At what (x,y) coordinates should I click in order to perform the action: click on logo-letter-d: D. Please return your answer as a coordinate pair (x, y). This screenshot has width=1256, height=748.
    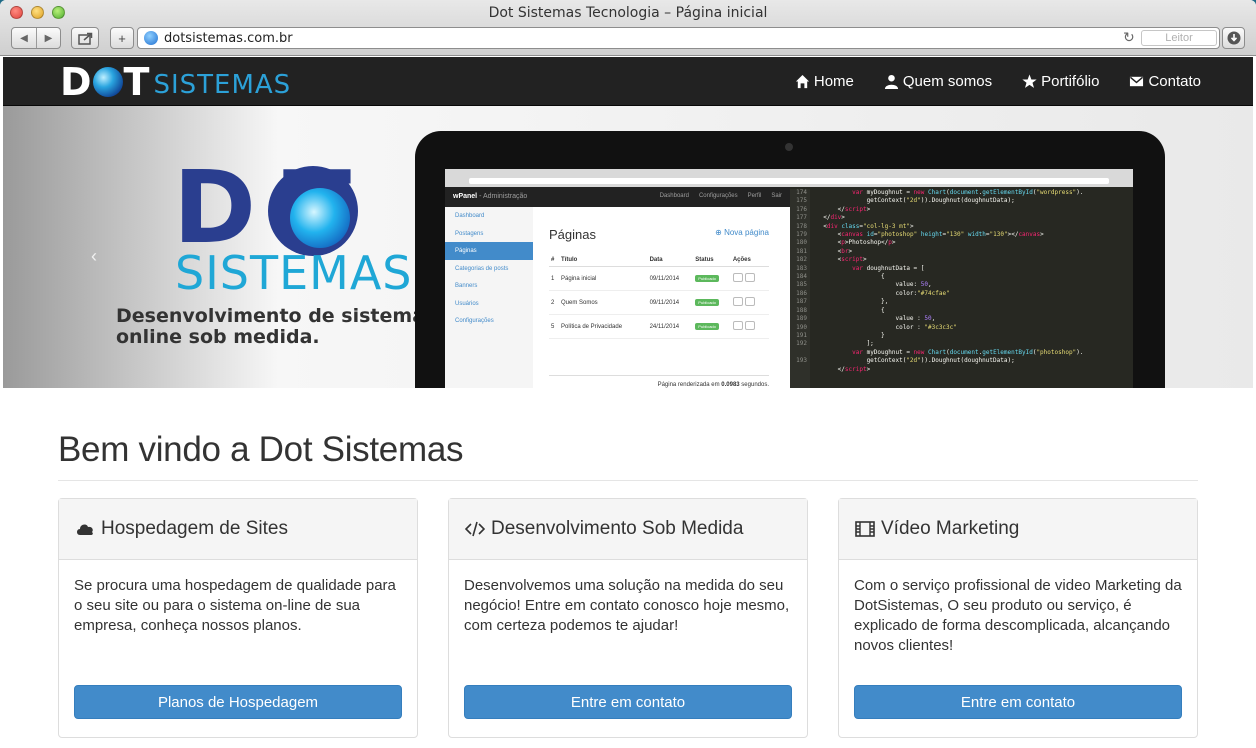
    Looking at the image, I should click on (76, 82).